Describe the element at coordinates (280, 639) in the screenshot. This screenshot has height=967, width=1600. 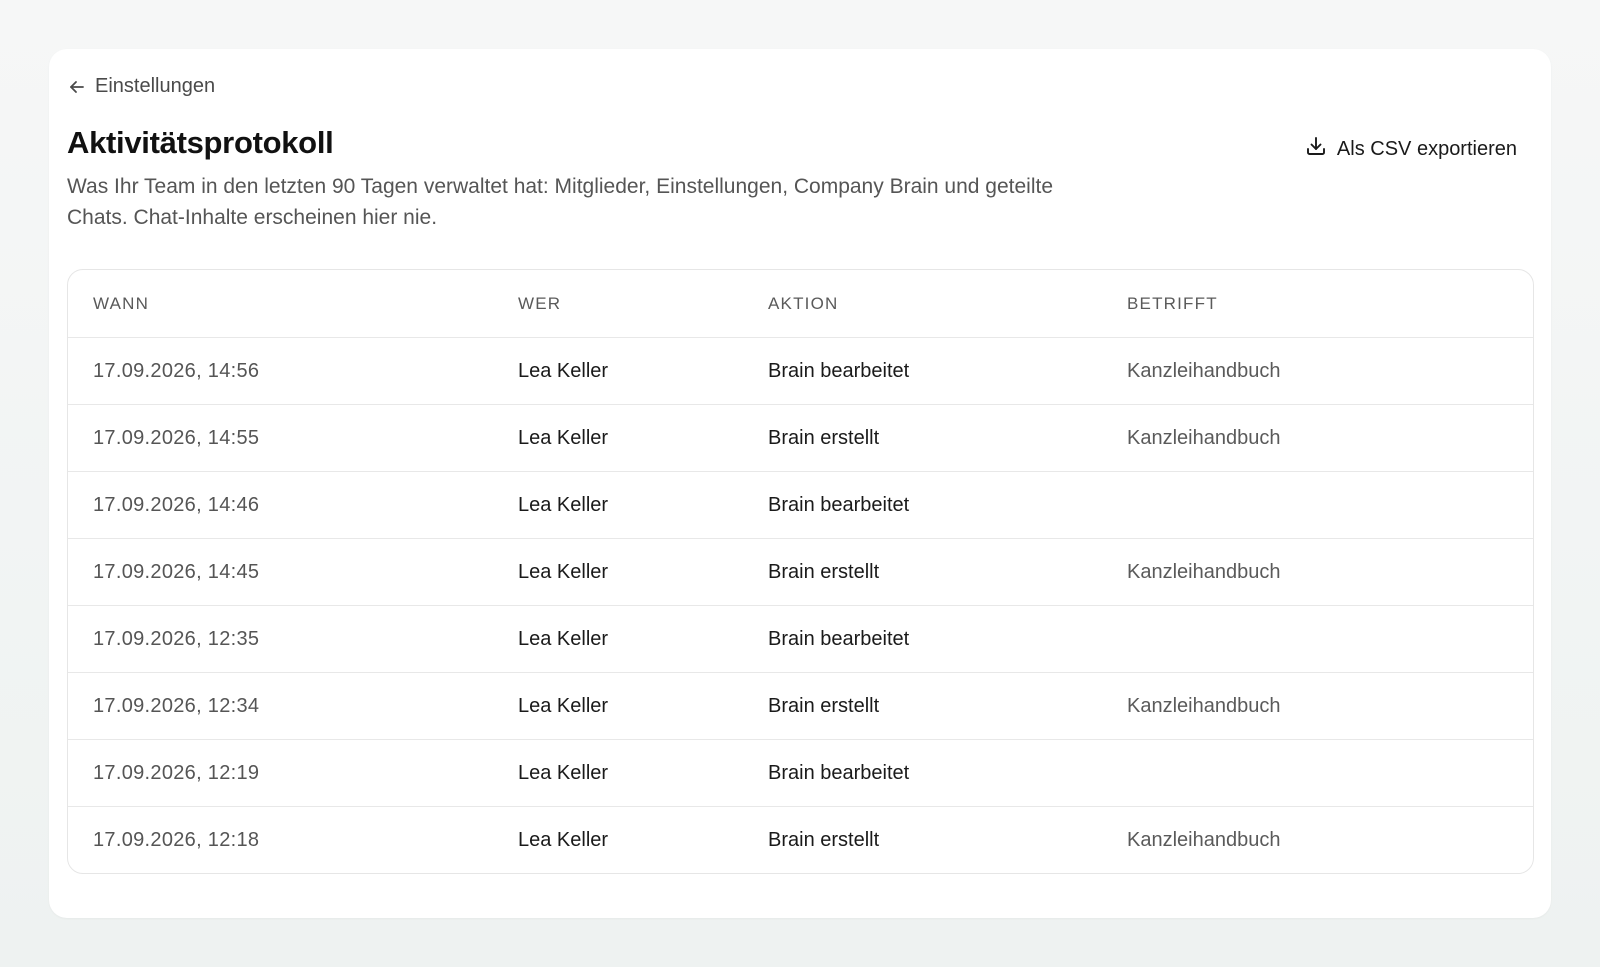
I see `cell-when: 17.09.2026, 12:35` at that location.